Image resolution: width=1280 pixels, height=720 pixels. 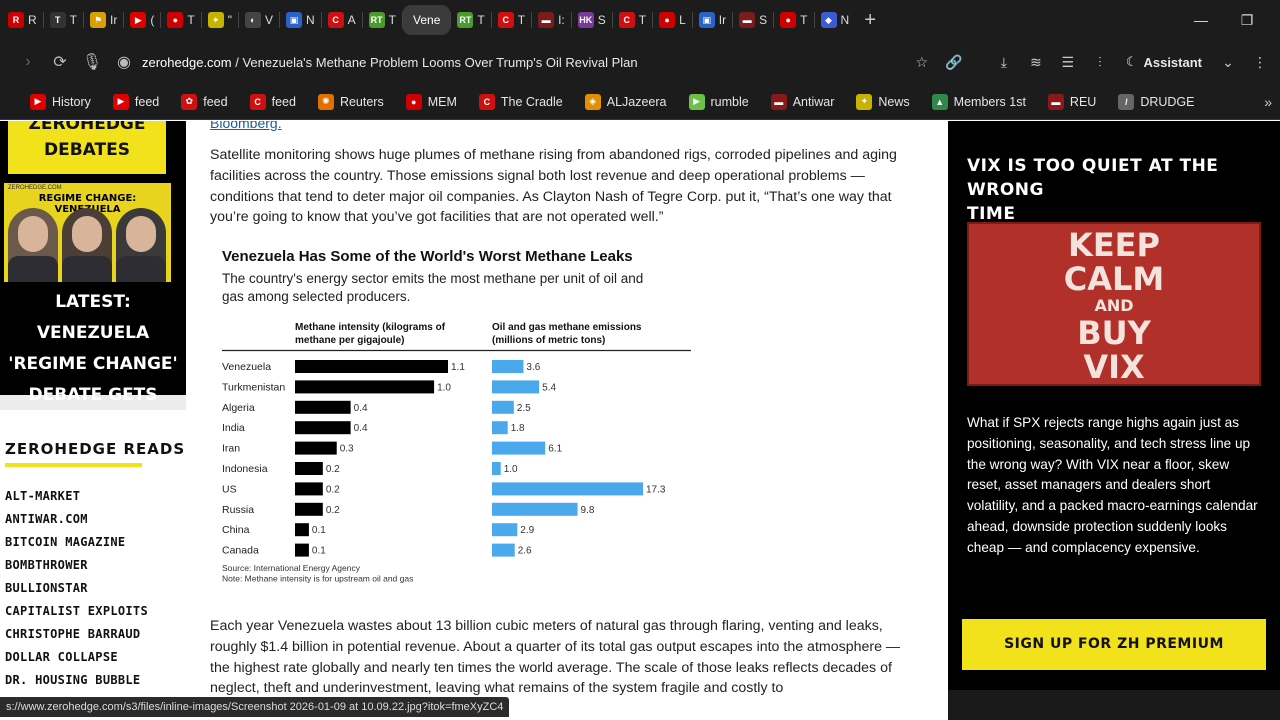 I want to click on speaker-portrait, so click(x=141, y=245).